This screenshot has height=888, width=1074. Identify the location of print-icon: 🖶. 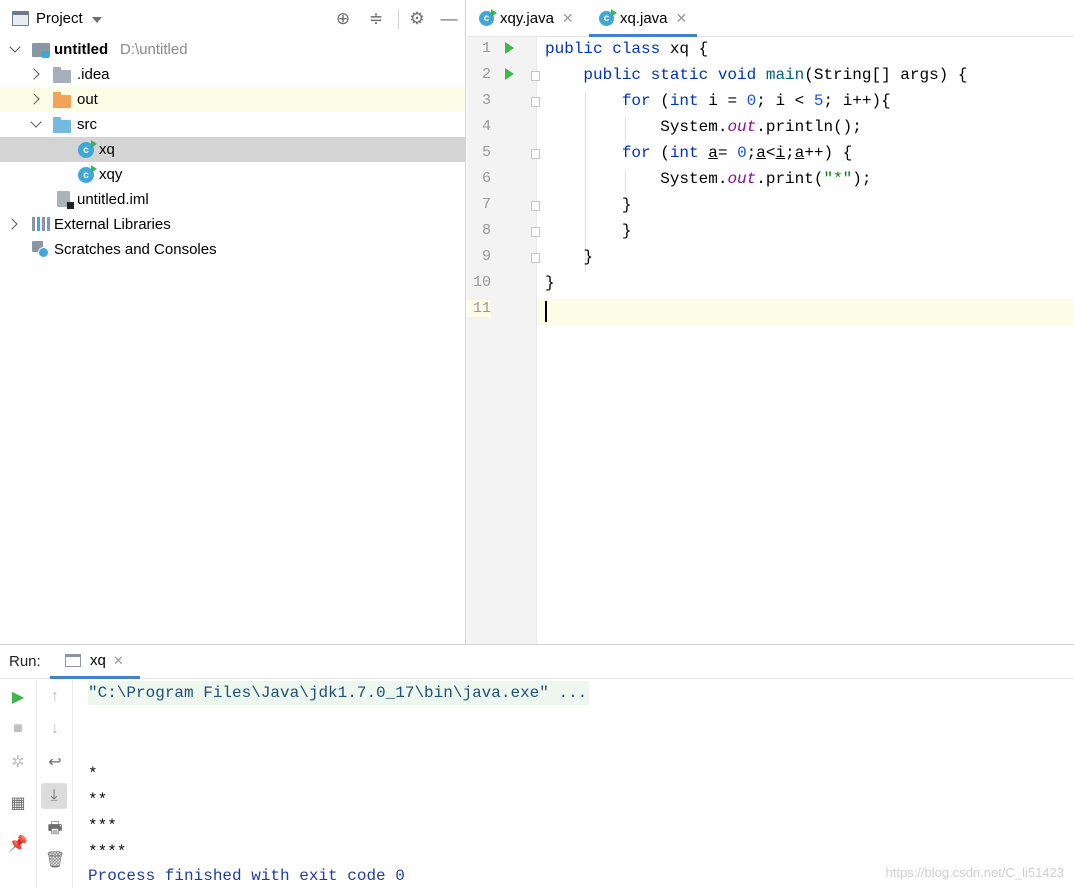
(55, 830).